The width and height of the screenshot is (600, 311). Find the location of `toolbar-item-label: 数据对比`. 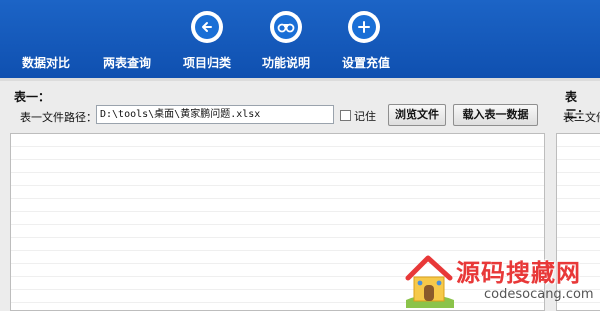

toolbar-item-label: 数据对比 is located at coordinates (46, 63).